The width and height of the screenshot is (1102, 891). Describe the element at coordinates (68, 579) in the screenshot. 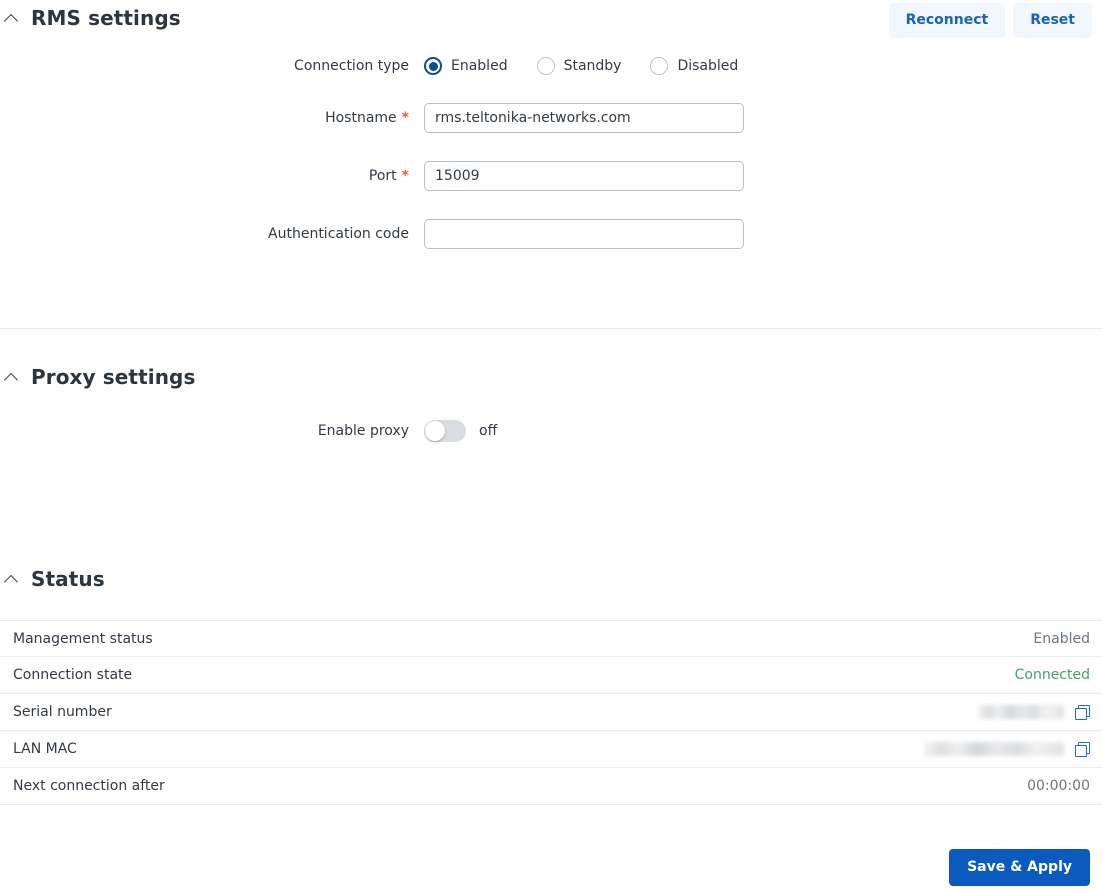

I see `status-title: Status` at that location.